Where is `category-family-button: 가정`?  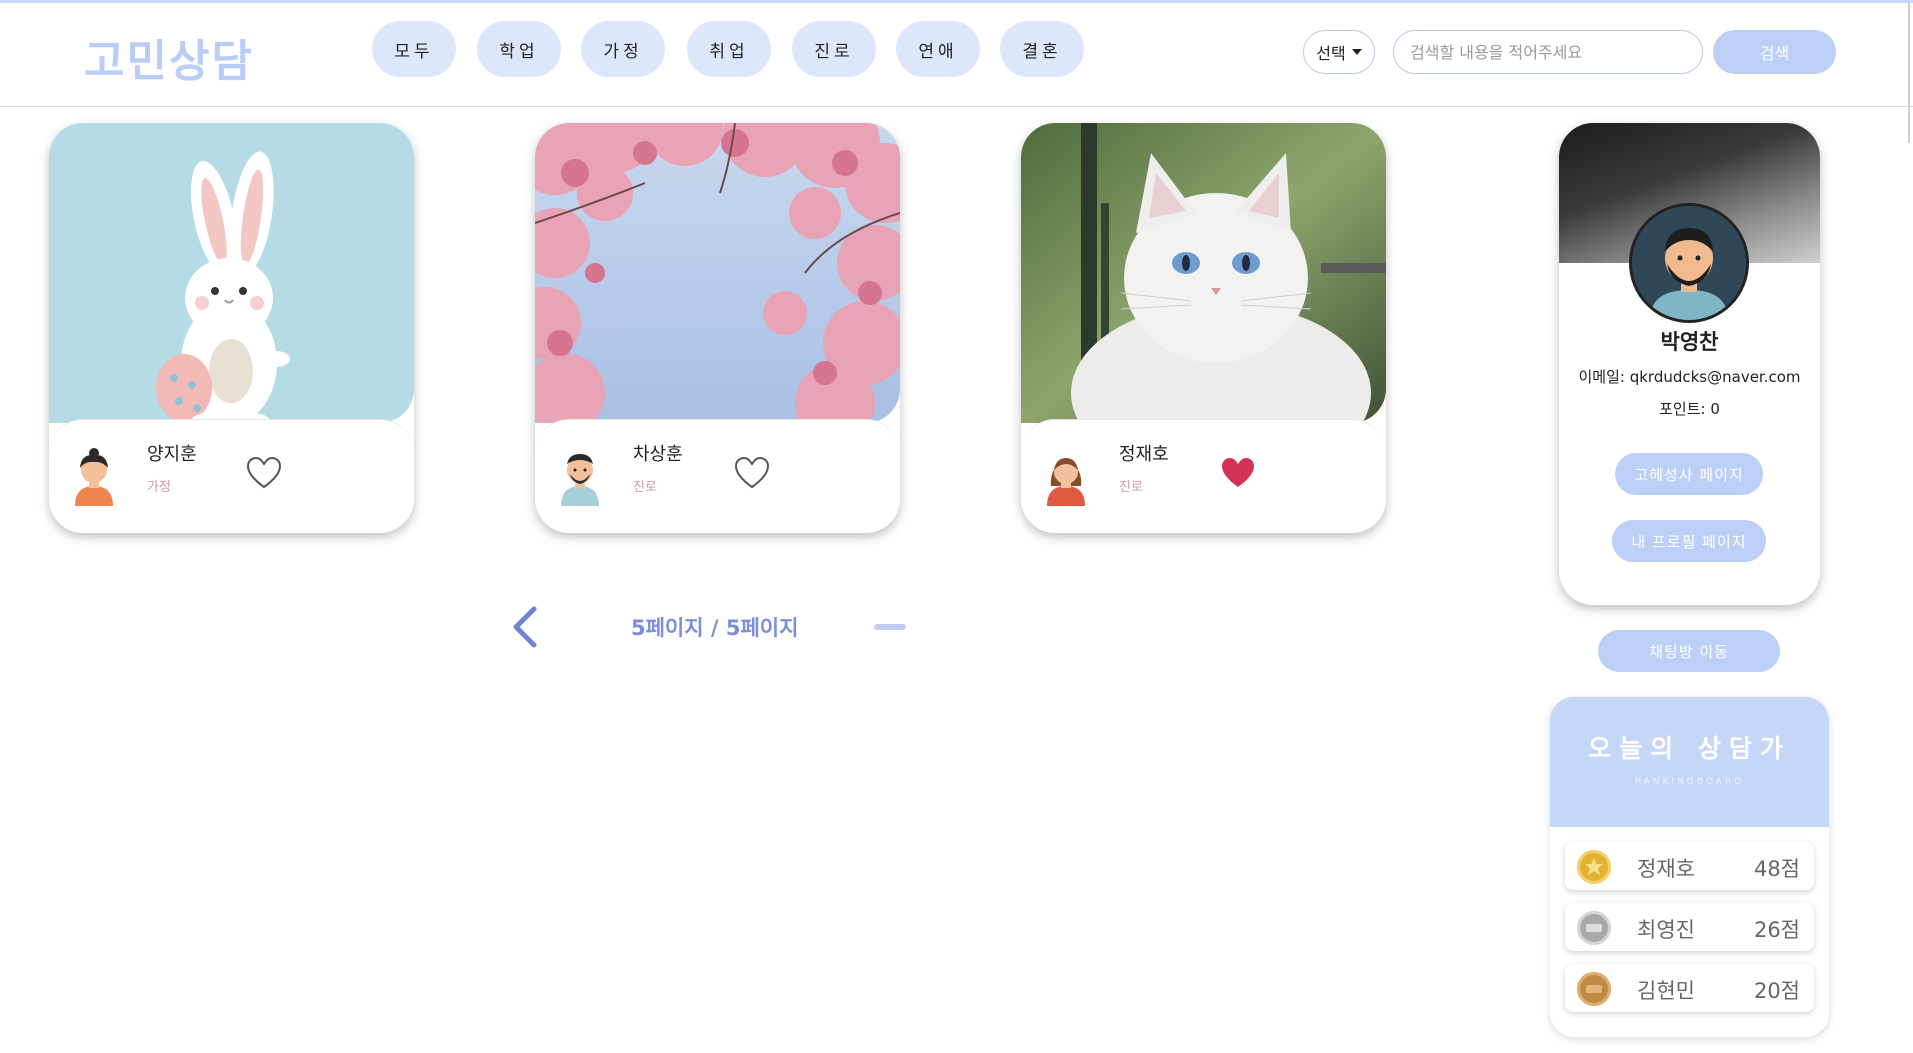 category-family-button: 가정 is located at coordinates (623, 49).